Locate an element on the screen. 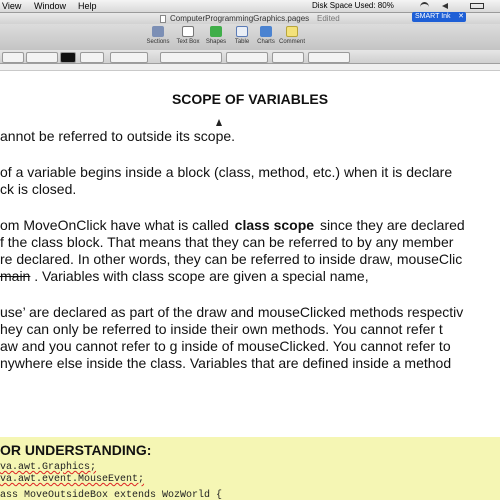  table-label: Table is located at coordinates (242, 42).